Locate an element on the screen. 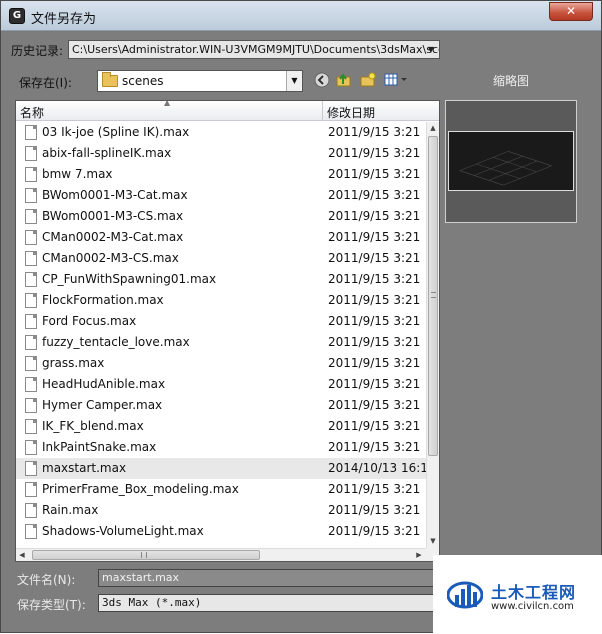 This screenshot has height=634, width=602. file-row: grass.max 2011/9/15 3:21 is located at coordinates (221, 363).